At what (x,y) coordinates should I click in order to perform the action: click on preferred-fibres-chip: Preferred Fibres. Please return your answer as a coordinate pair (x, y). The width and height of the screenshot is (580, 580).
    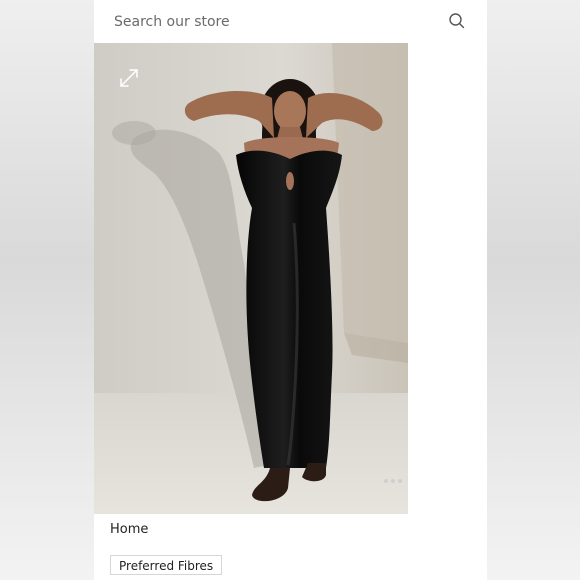
    Looking at the image, I should click on (166, 565).